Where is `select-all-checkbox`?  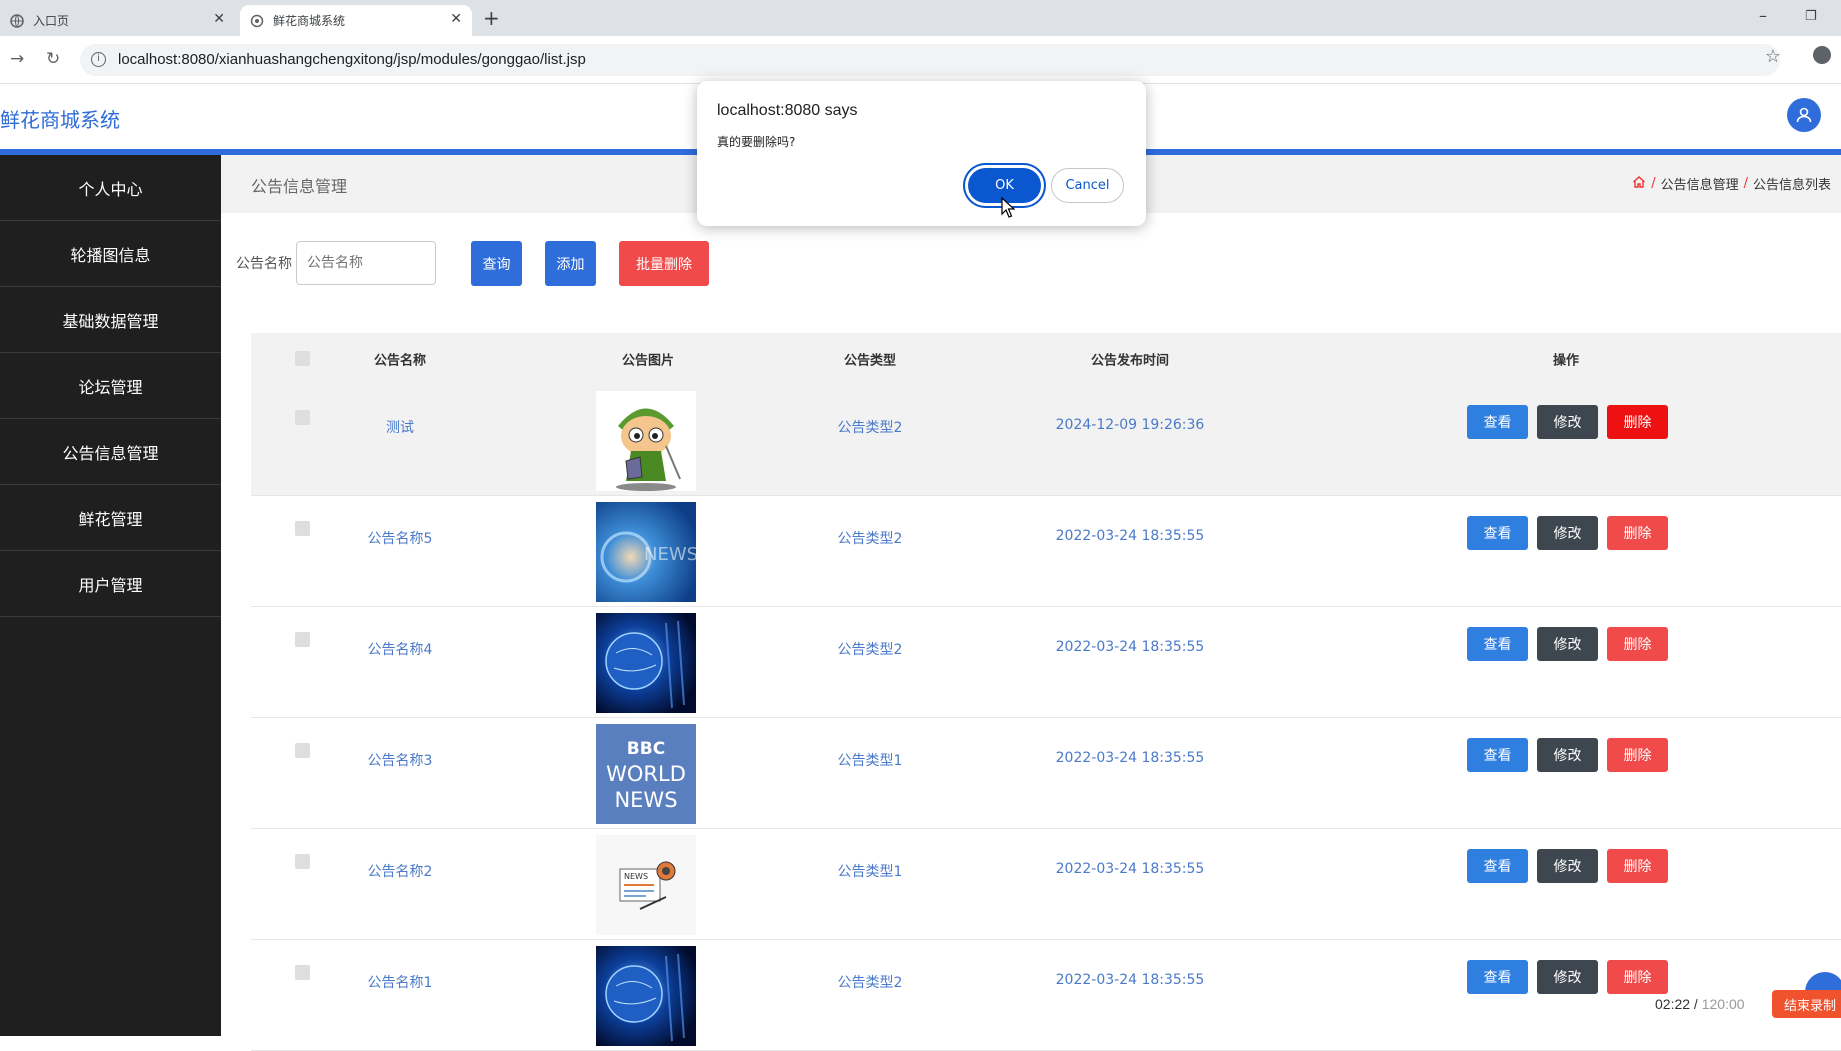 select-all-checkbox is located at coordinates (302, 358).